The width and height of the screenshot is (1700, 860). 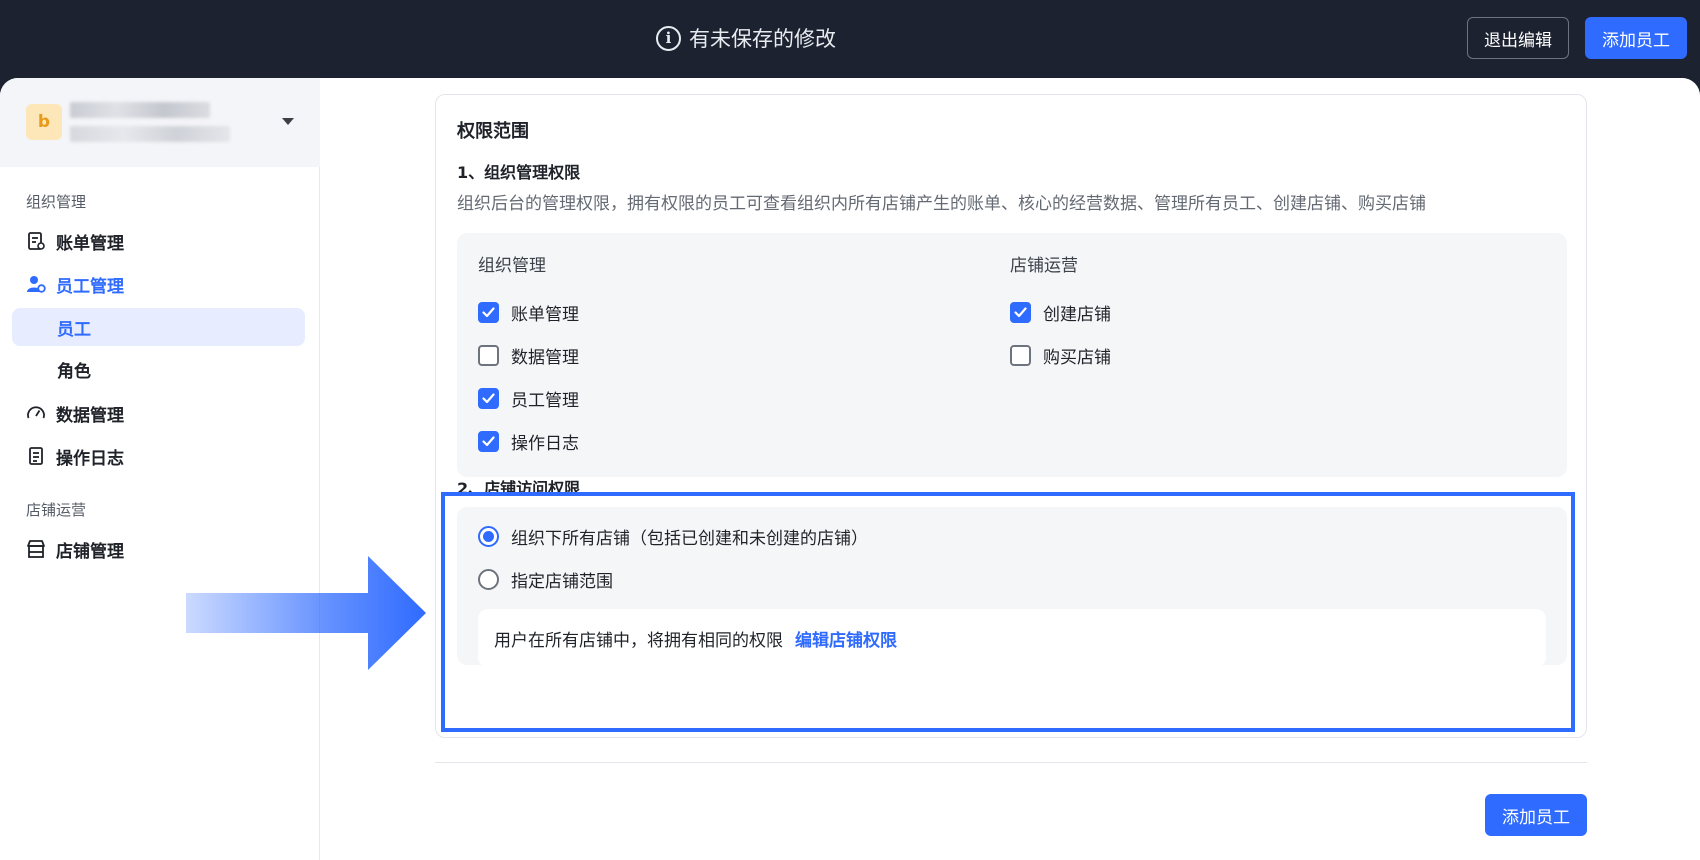 I want to click on sidebar-item-label: 操作日志, so click(x=90, y=458).